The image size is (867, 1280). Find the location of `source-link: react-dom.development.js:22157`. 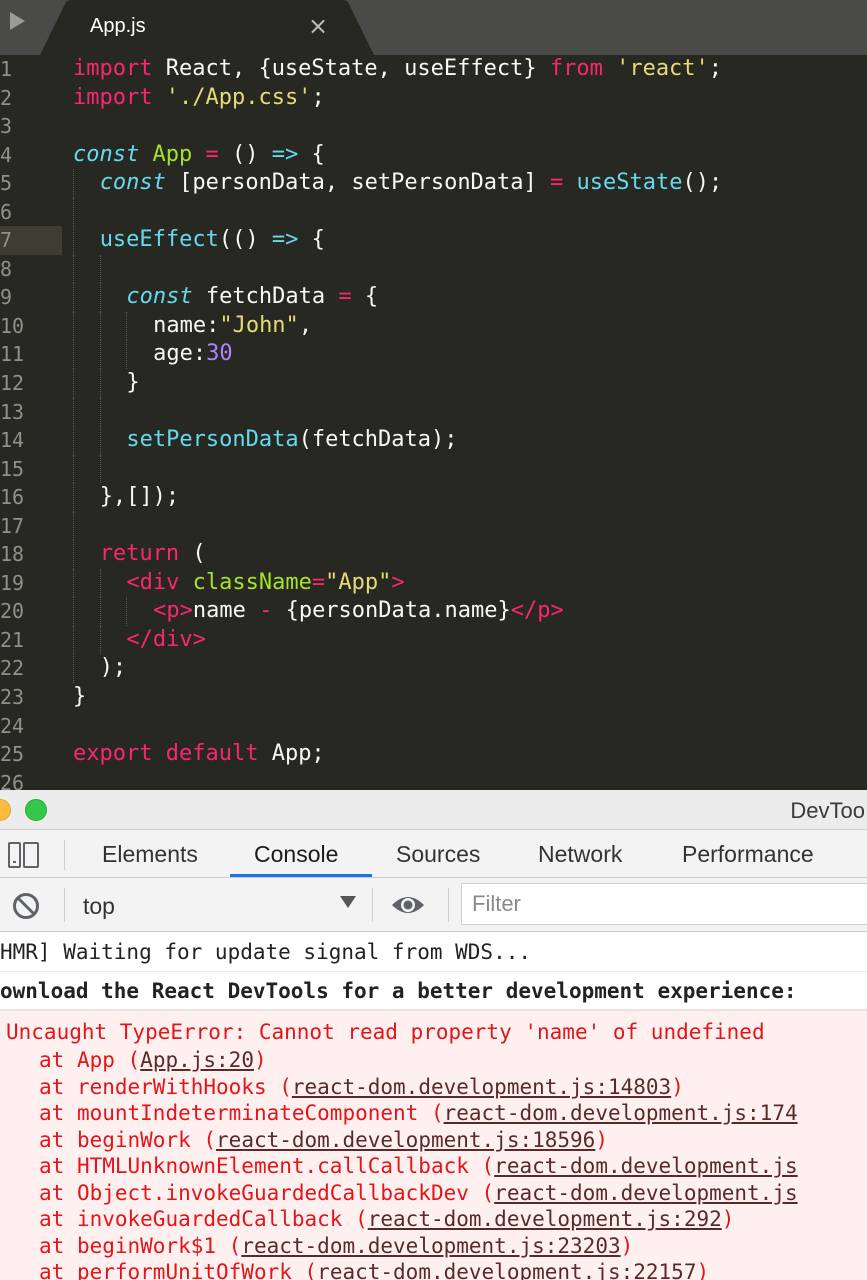

source-link: react-dom.development.js:22157 is located at coordinates (506, 1270).